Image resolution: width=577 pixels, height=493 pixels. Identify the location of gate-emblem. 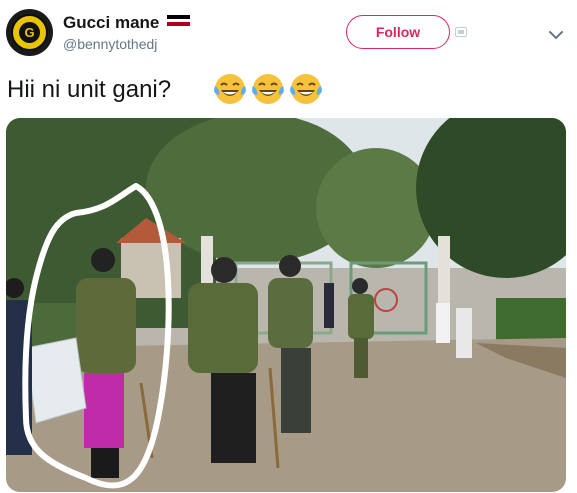
(386, 300).